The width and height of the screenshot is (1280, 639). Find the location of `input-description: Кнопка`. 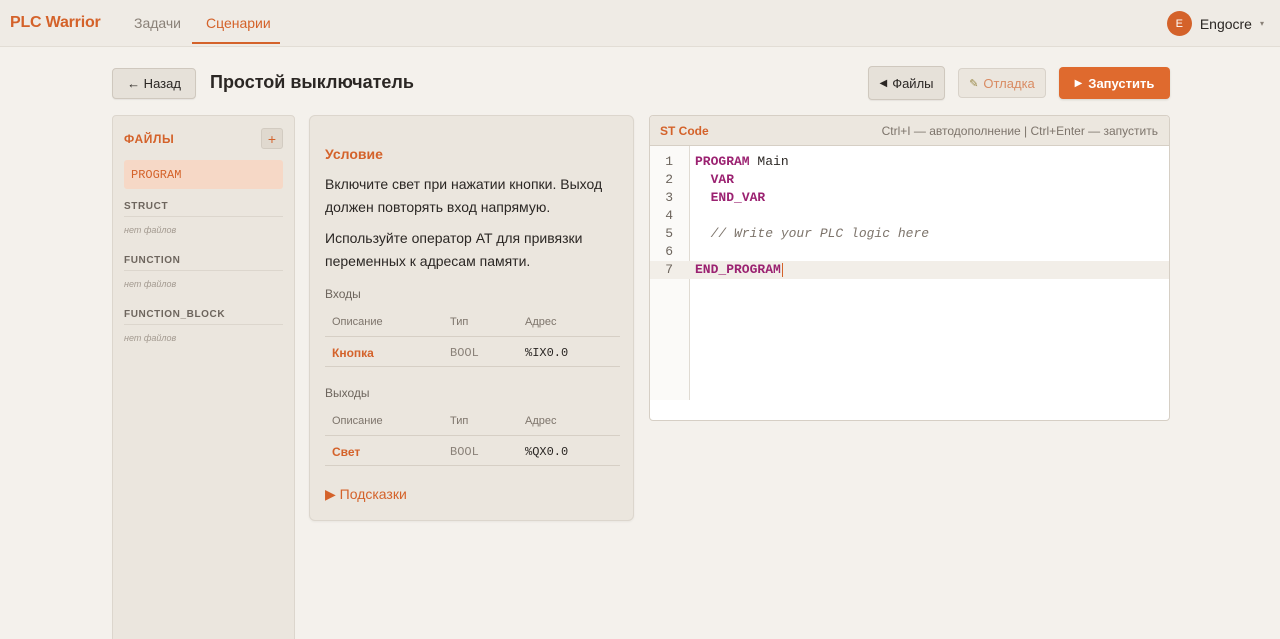

input-description: Кнопка is located at coordinates (353, 353).